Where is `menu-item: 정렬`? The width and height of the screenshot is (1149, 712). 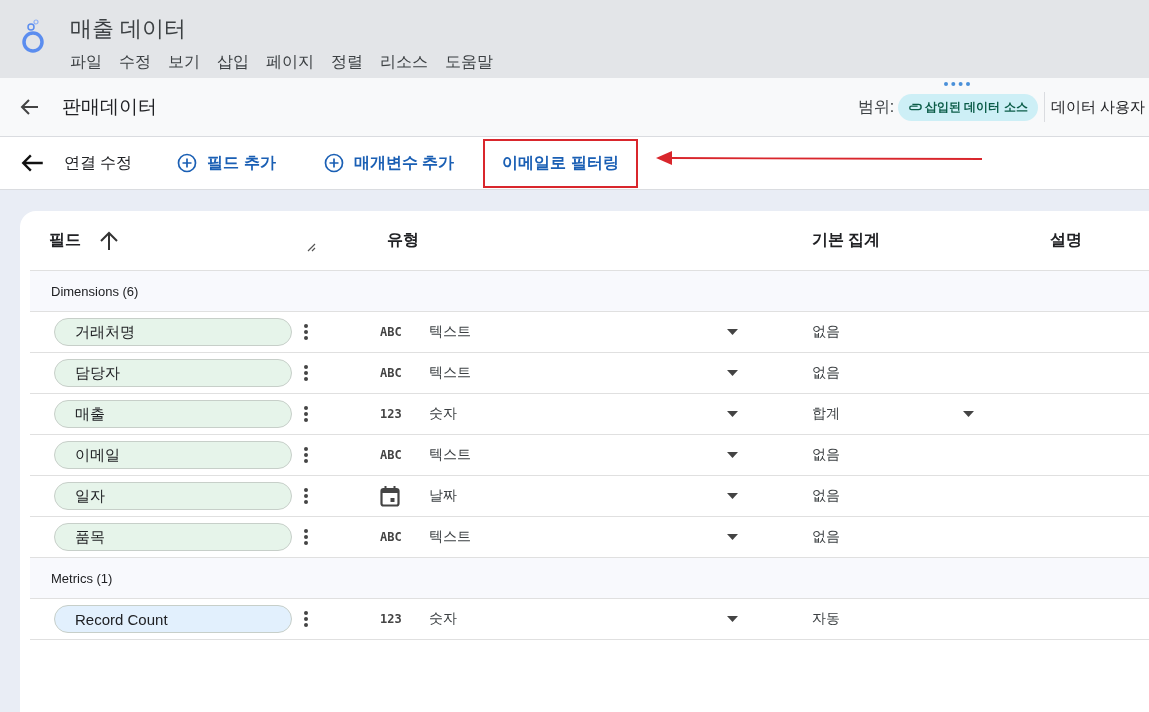
menu-item: 정렬 is located at coordinates (347, 62).